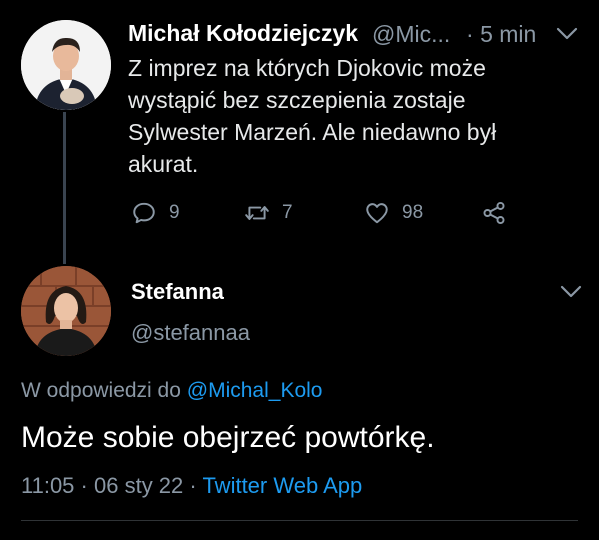 This screenshot has width=599, height=540. What do you see at coordinates (47, 485) in the screenshot?
I see `tweet-time: 11:05` at bounding box center [47, 485].